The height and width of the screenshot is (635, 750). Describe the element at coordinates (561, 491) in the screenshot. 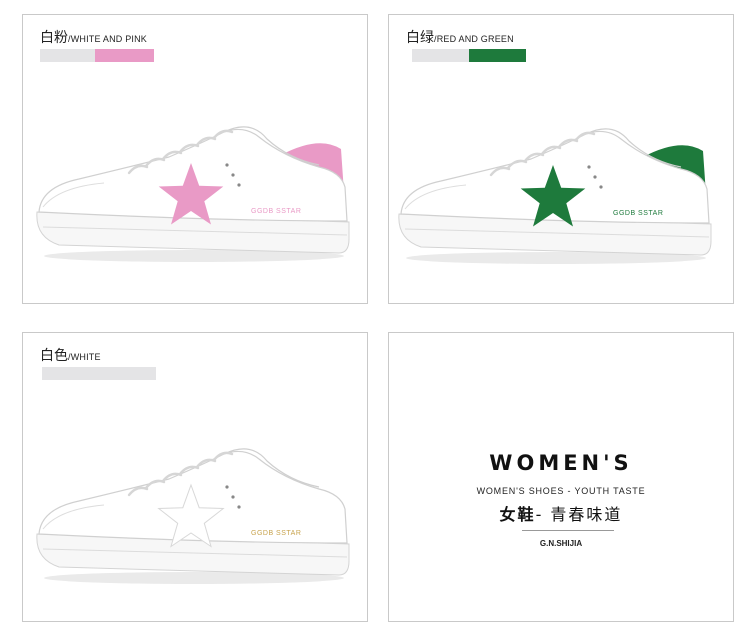

I see `brand-subtitle: WOMEN'S SHOES - YOUTH TASTE` at that location.